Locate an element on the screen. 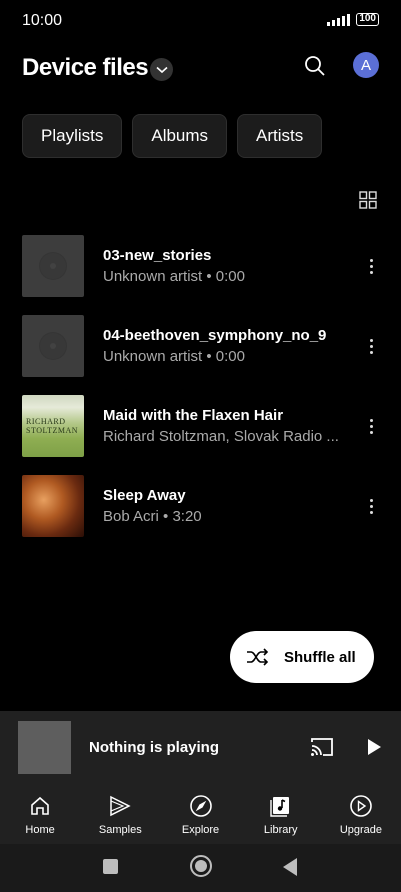  avatar: A is located at coordinates (366, 65).